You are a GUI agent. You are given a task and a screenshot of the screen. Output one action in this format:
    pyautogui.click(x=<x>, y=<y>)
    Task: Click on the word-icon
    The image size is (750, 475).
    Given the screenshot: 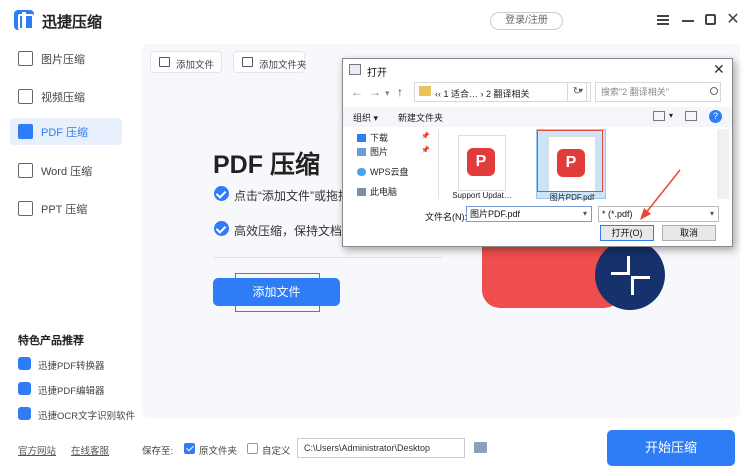 What is the action you would take?
    pyautogui.click(x=25, y=170)
    